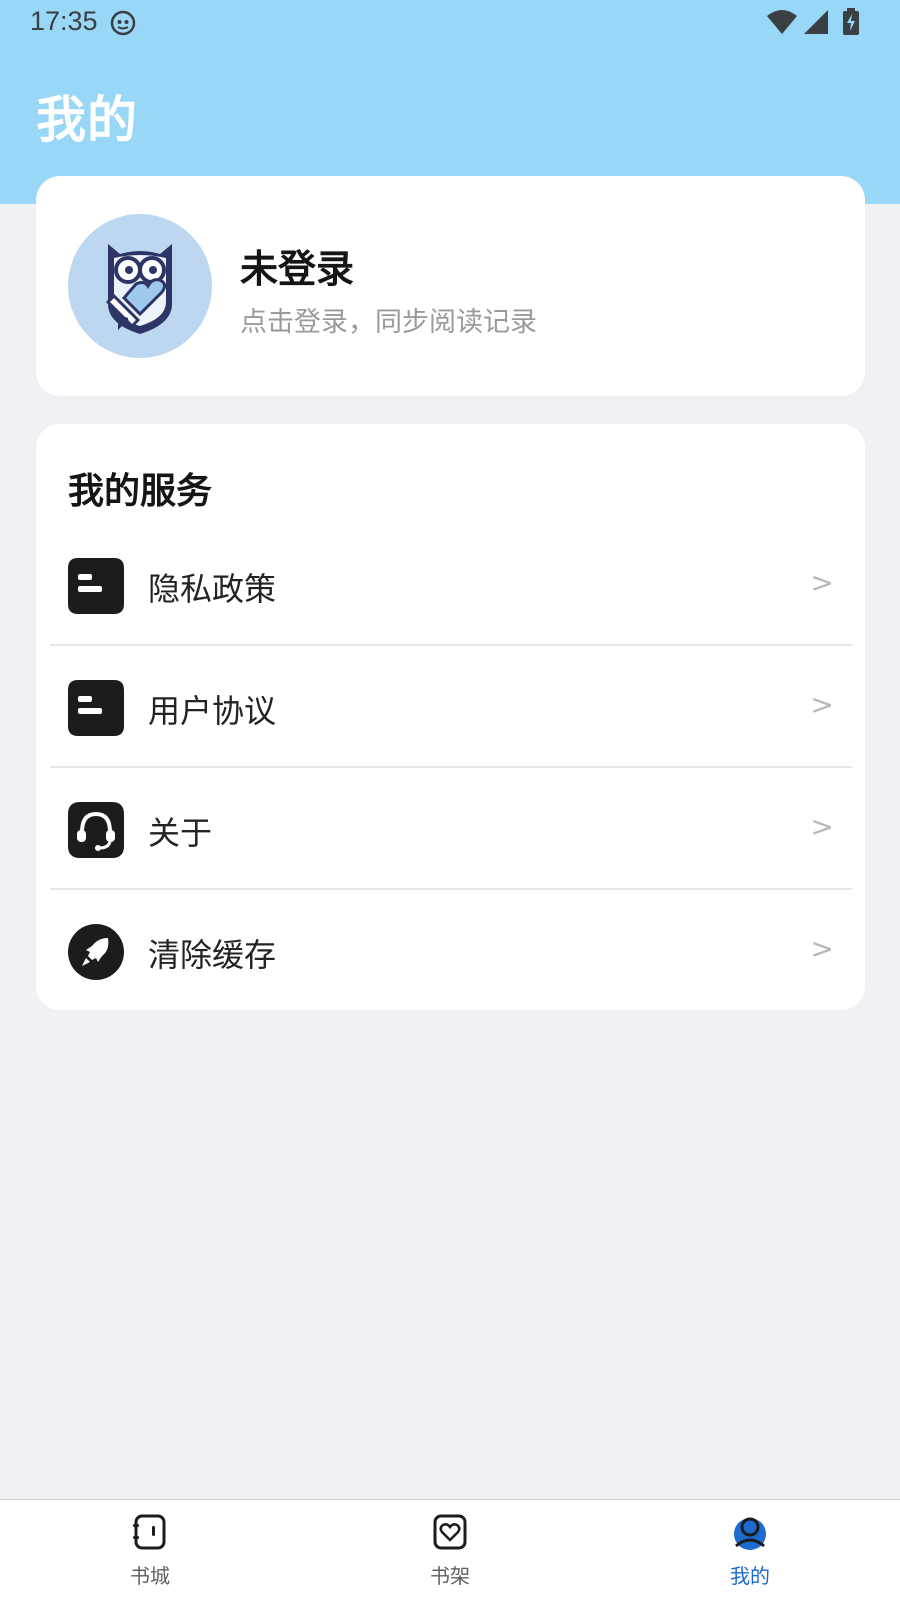 The height and width of the screenshot is (1601, 900). I want to click on profile-name: 未登录, so click(297, 269).